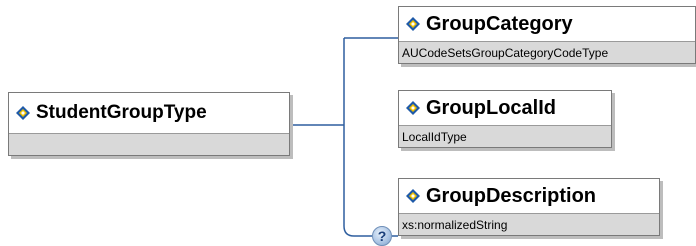 The height and width of the screenshot is (246, 696). What do you see at coordinates (529, 224) in the screenshot?
I see `child-element-type: xs:normalizedString` at bounding box center [529, 224].